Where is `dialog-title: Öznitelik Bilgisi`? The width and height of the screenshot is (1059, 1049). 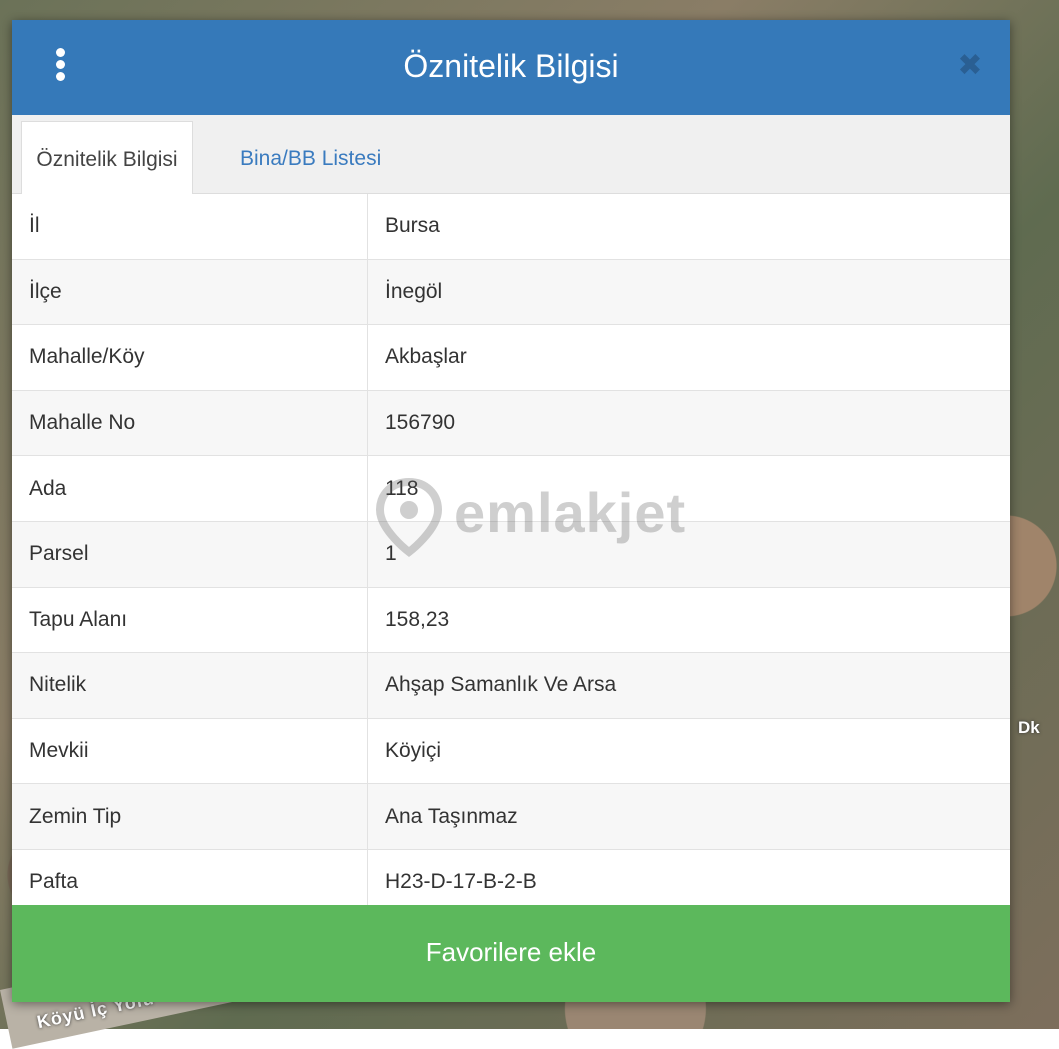 dialog-title: Öznitelik Bilgisi is located at coordinates (511, 66).